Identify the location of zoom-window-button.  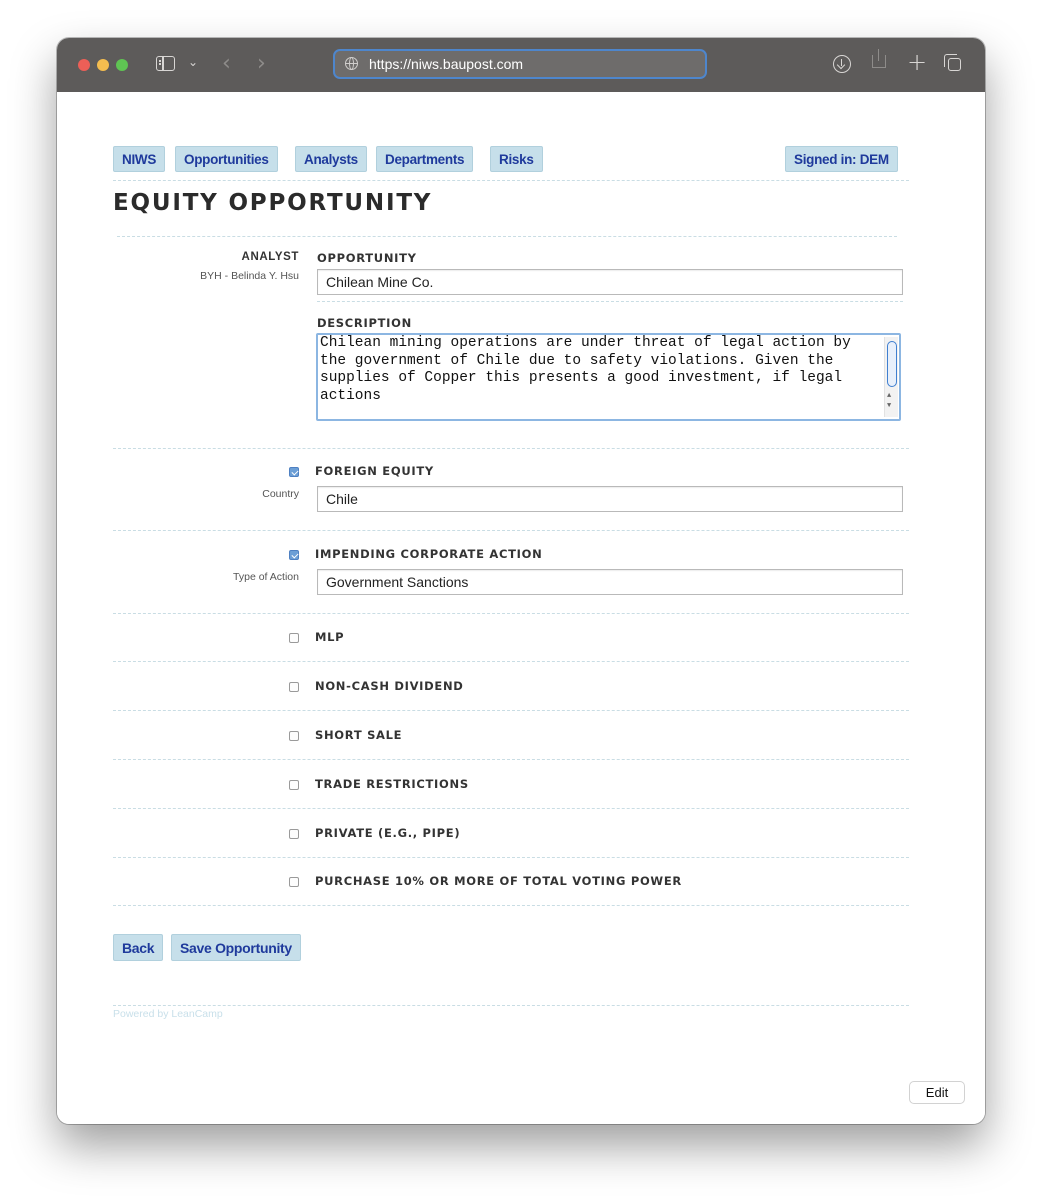
(122, 65).